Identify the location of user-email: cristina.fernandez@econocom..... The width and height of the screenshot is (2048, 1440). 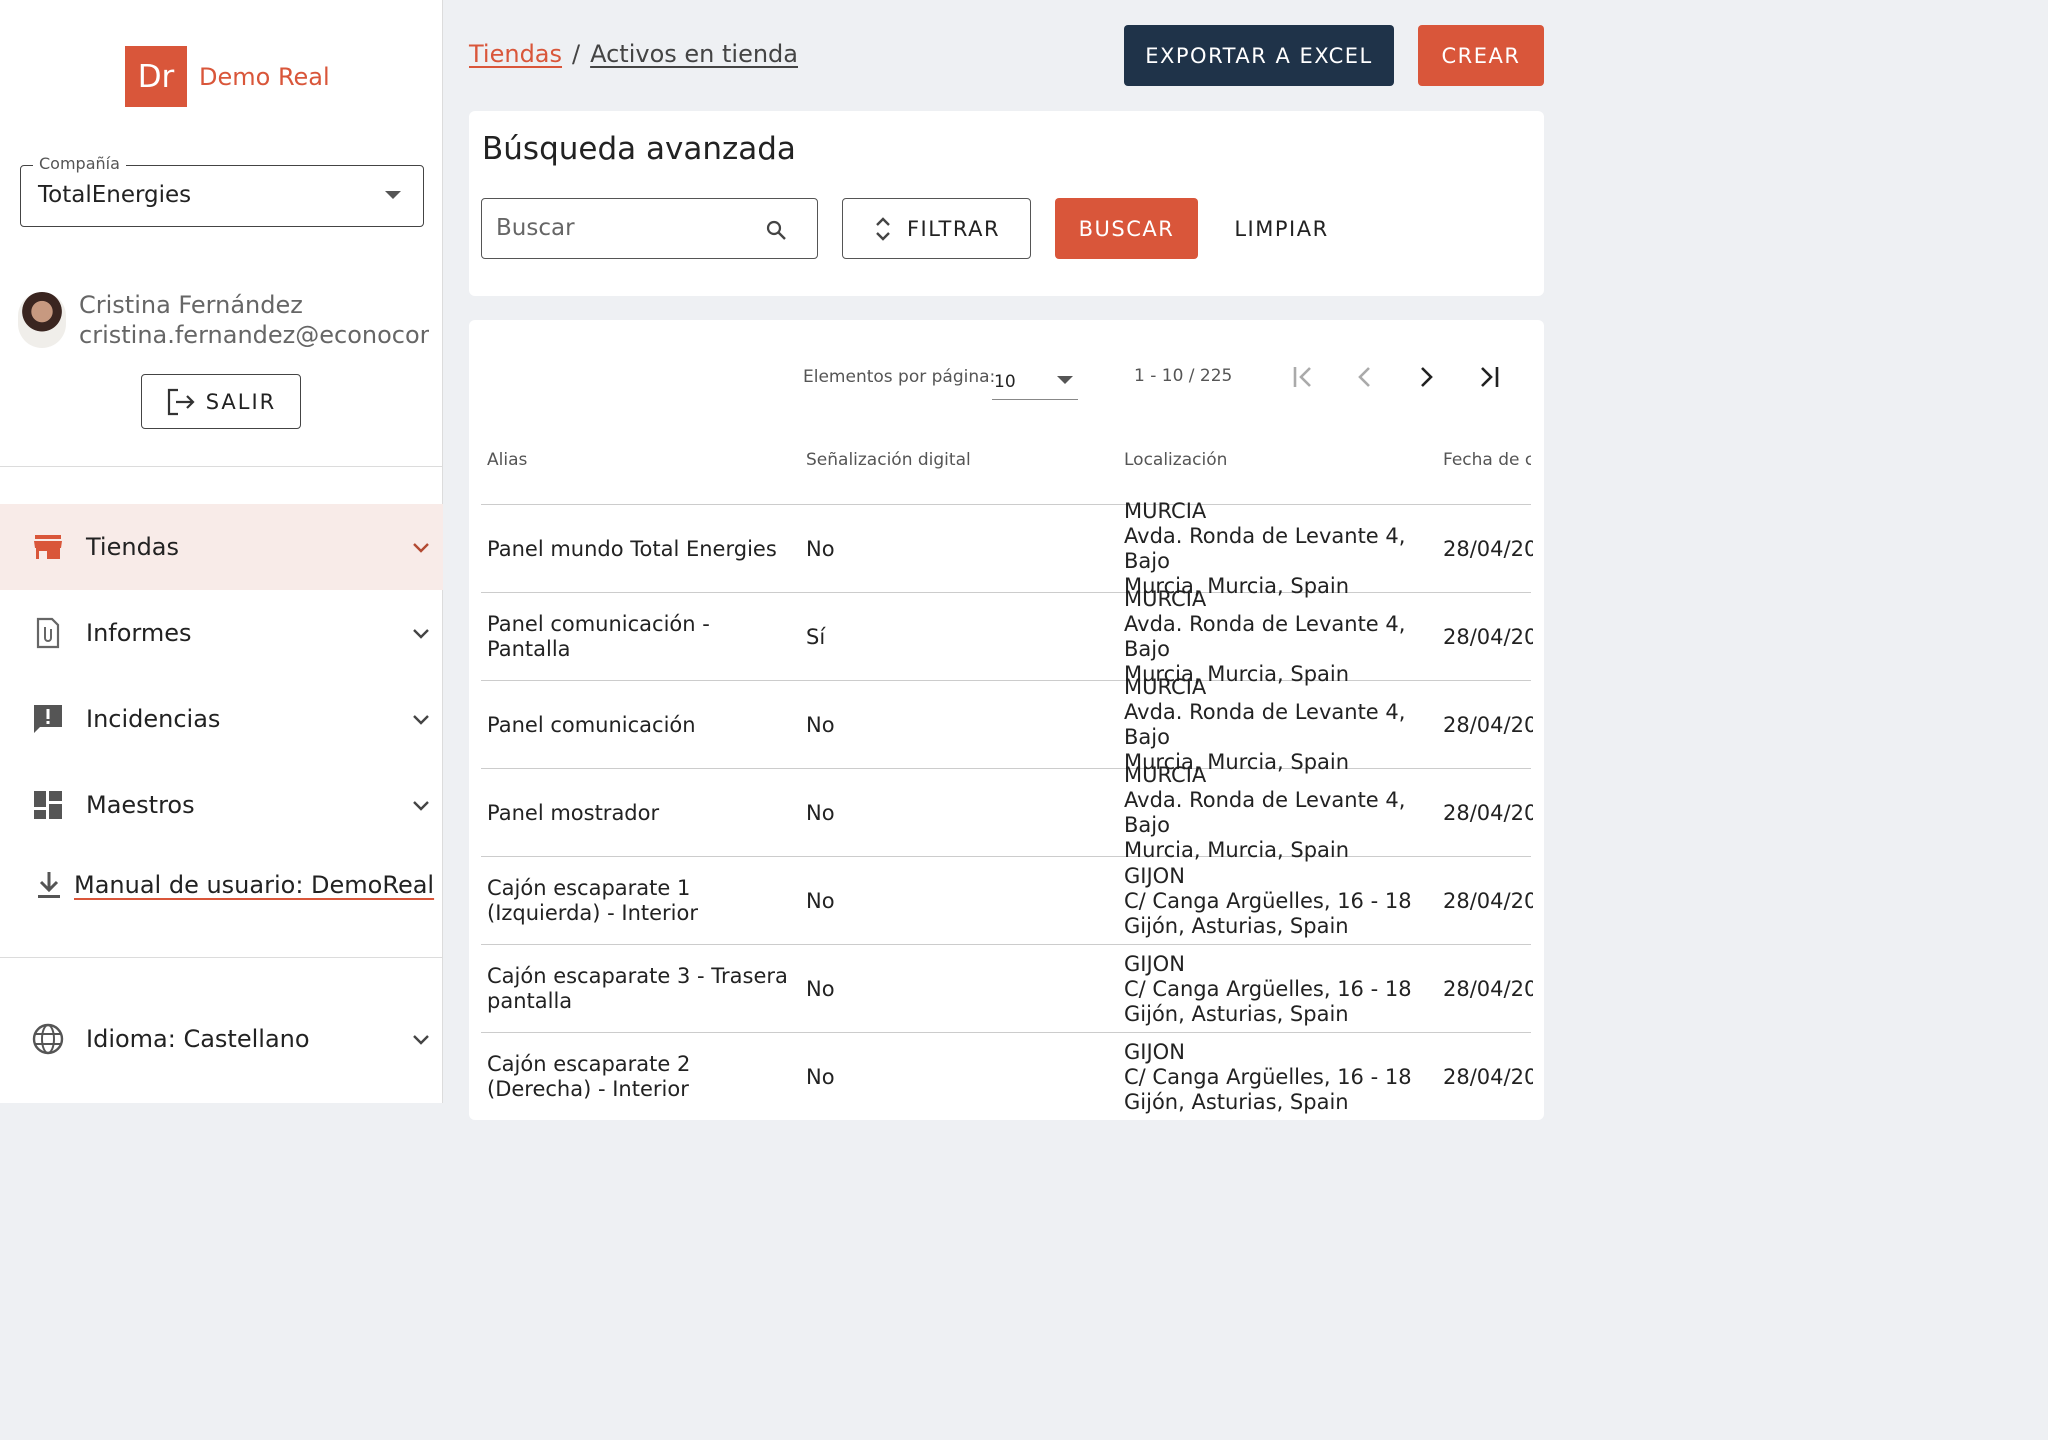
(254, 335).